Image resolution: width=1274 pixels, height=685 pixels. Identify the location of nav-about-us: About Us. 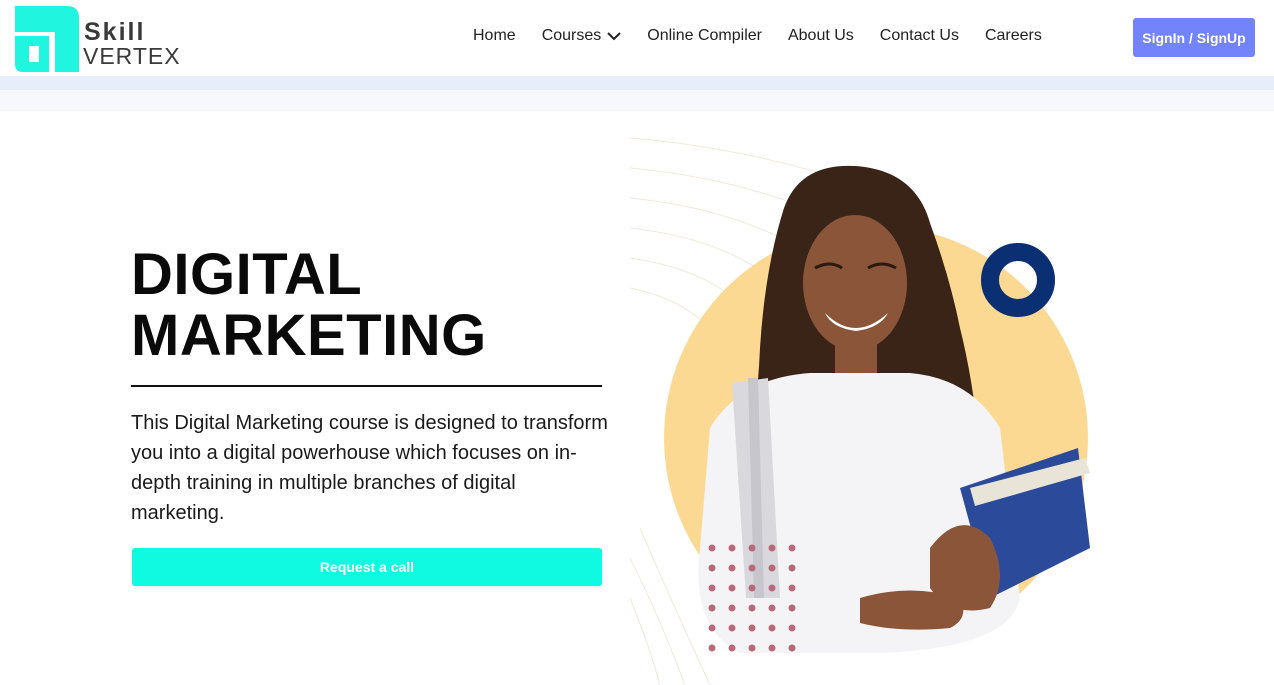
(821, 36).